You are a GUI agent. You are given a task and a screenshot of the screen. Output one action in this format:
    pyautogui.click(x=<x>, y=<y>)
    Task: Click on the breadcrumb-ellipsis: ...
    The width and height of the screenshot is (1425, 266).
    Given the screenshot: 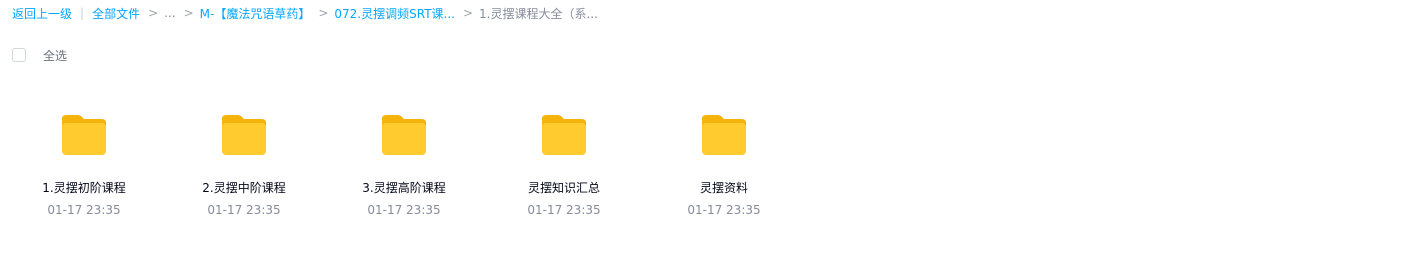 What is the action you would take?
    pyautogui.click(x=169, y=13)
    